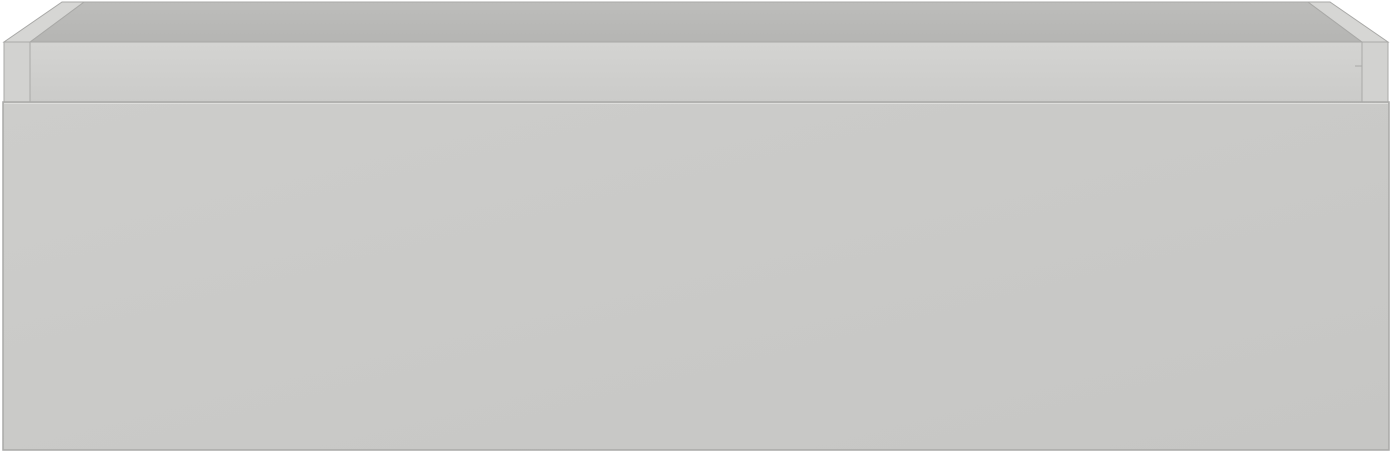  I want to click on drawer-inner-back-wall, so click(696, 22).